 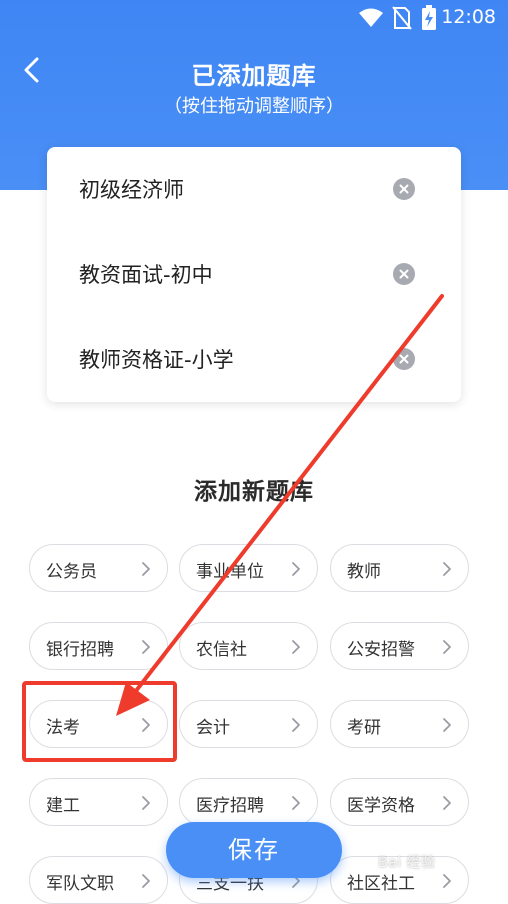 What do you see at coordinates (407, 863) in the screenshot?
I see `watermark: Bai 经验` at bounding box center [407, 863].